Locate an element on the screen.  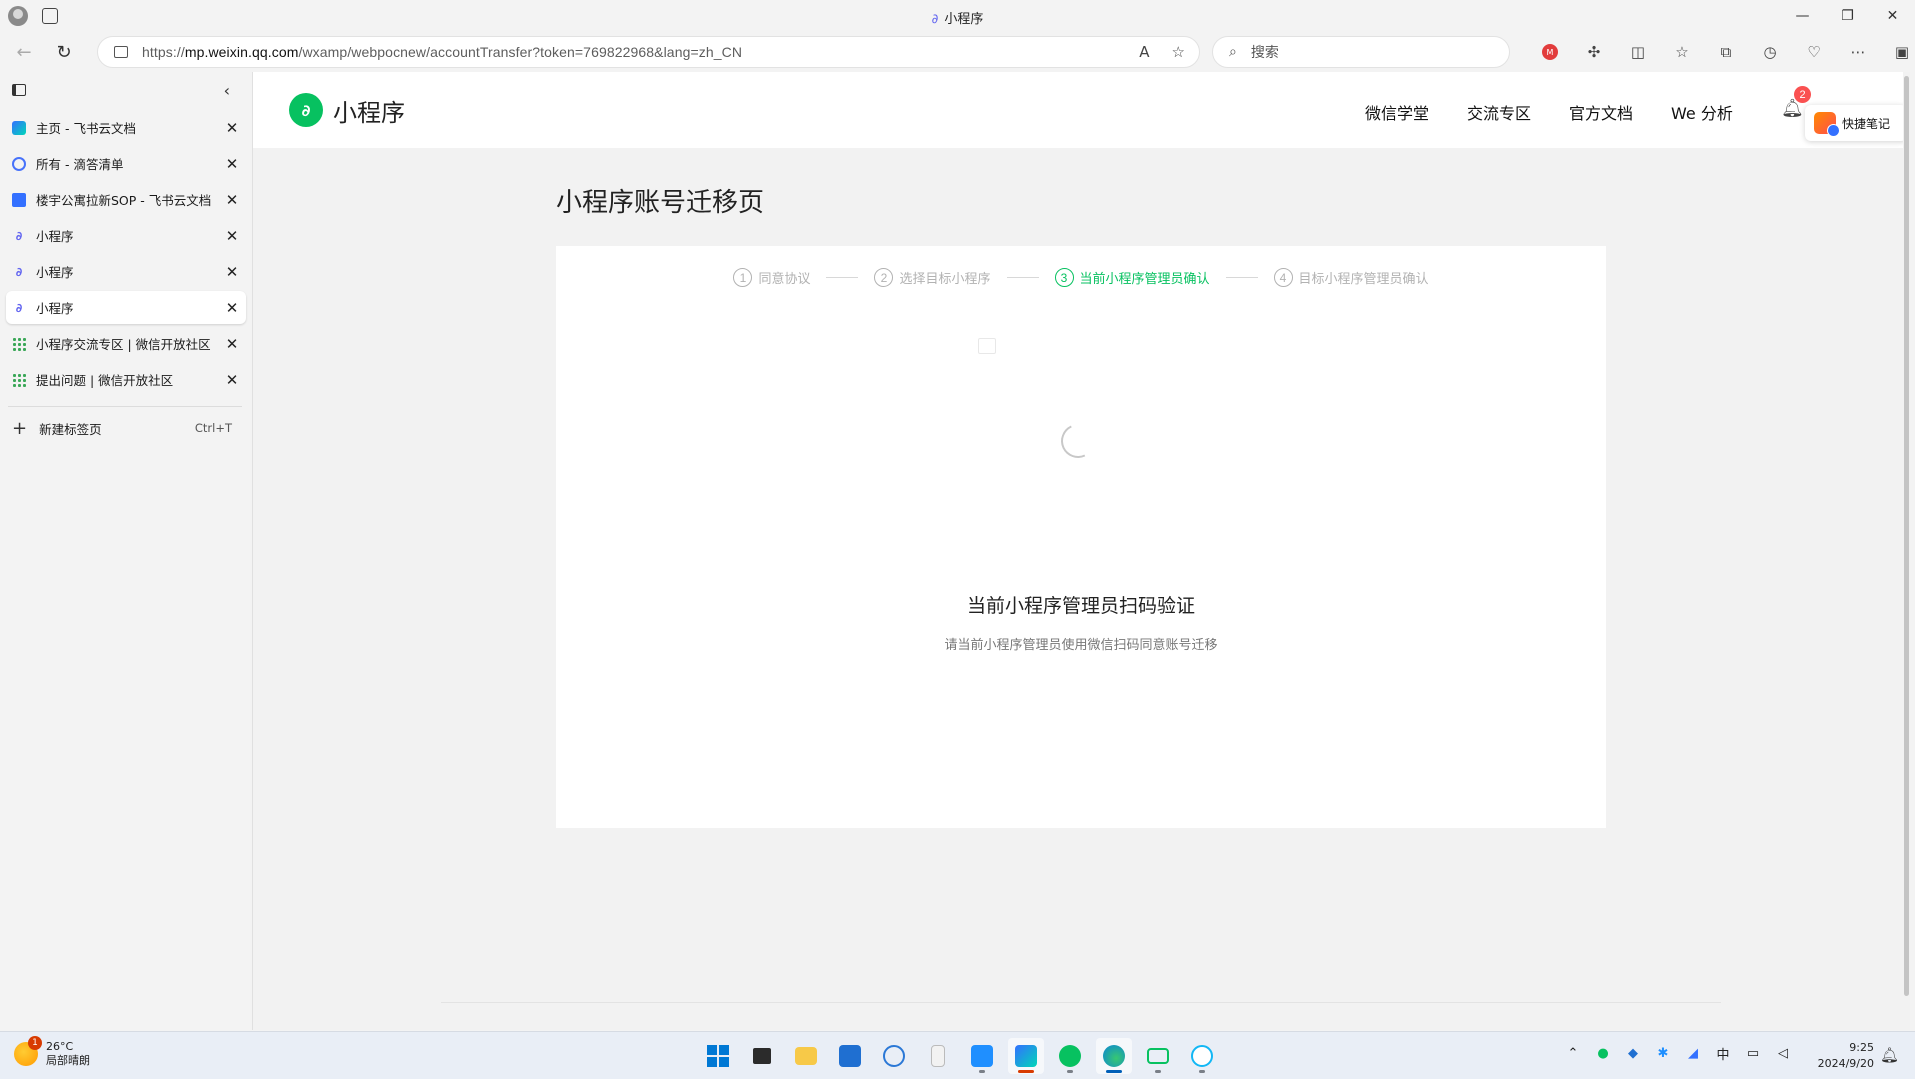
new-tab-button: + 新建标签页 Ctrl+T is located at coordinates (126, 428).